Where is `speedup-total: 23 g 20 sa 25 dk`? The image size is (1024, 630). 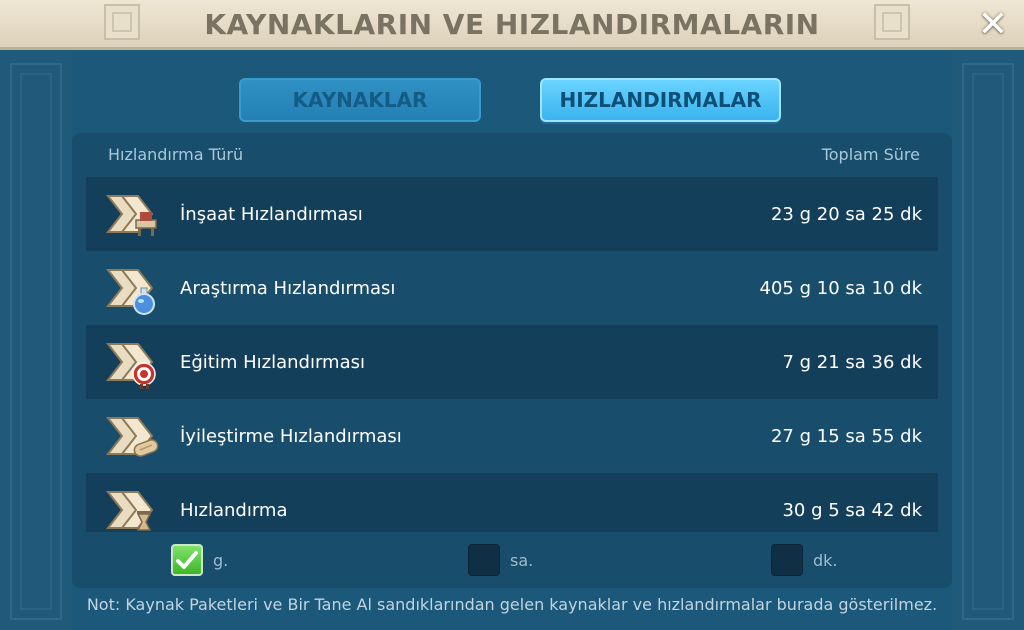 speedup-total: 23 g 20 sa 25 dk is located at coordinates (846, 214).